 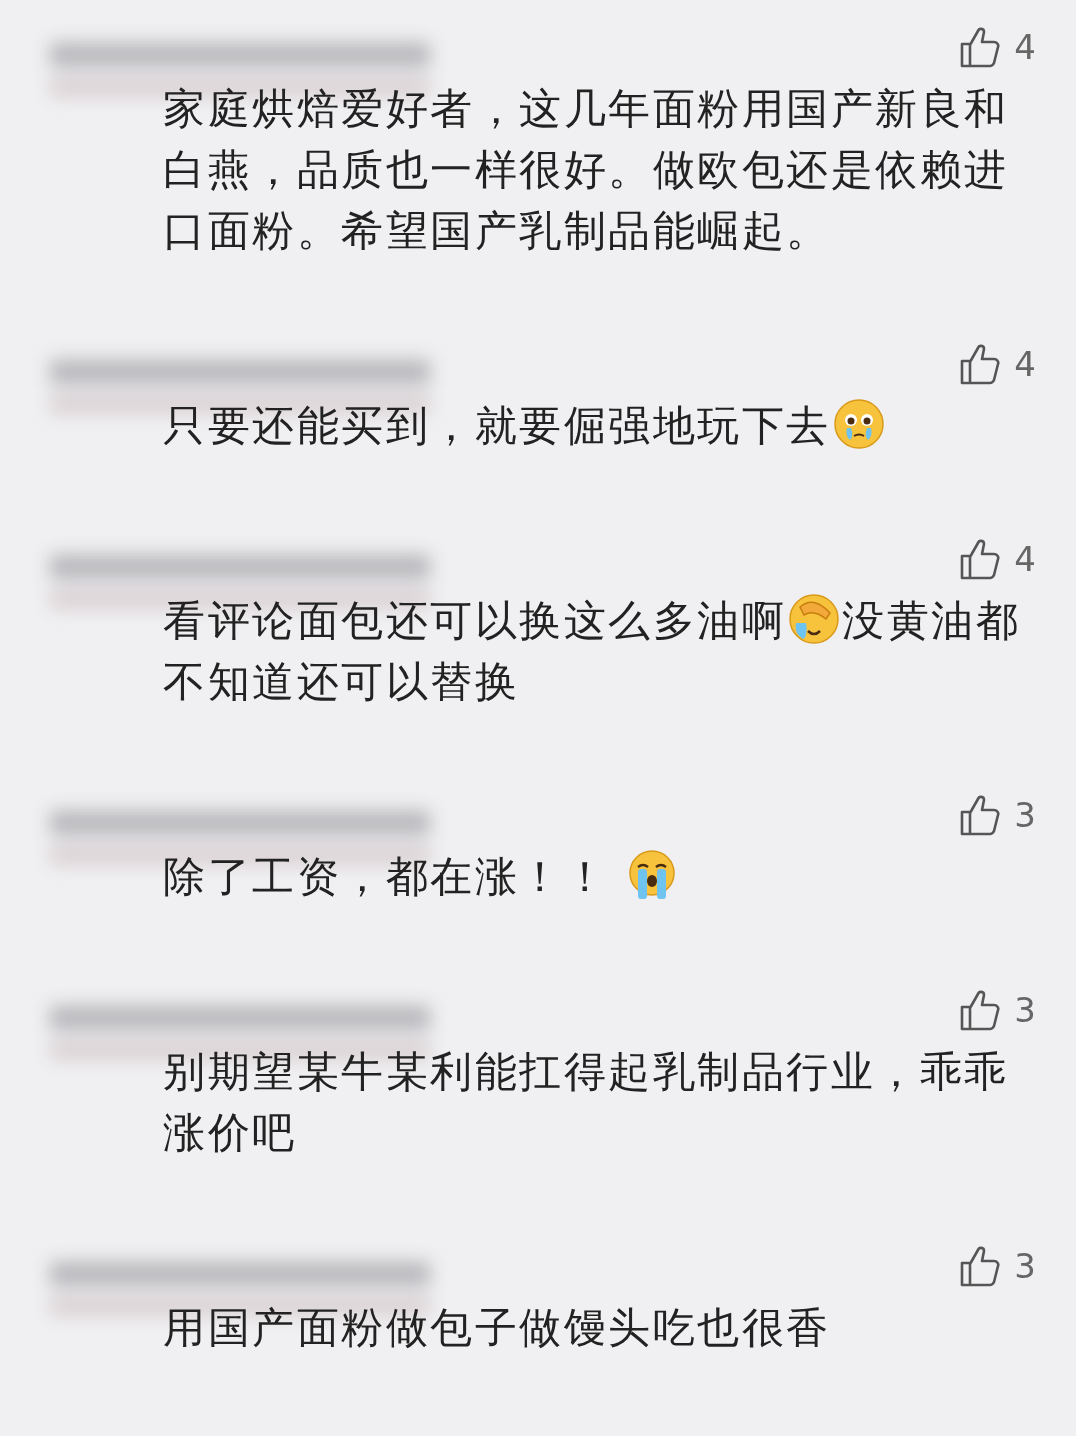 What do you see at coordinates (814, 619) in the screenshot?
I see `facepalm-emoji-icon` at bounding box center [814, 619].